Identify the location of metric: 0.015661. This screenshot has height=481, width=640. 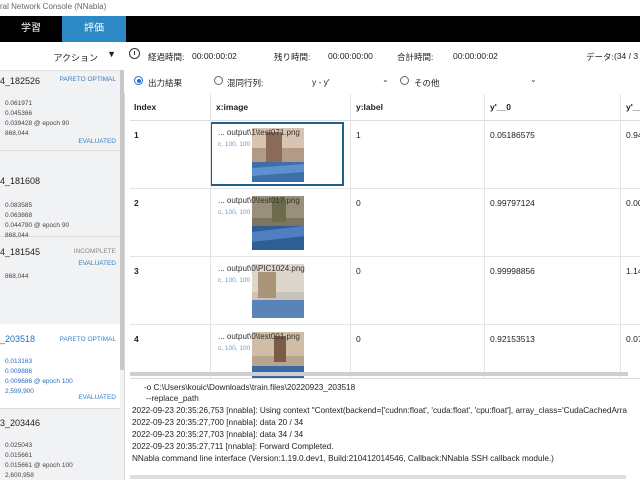
(19, 455).